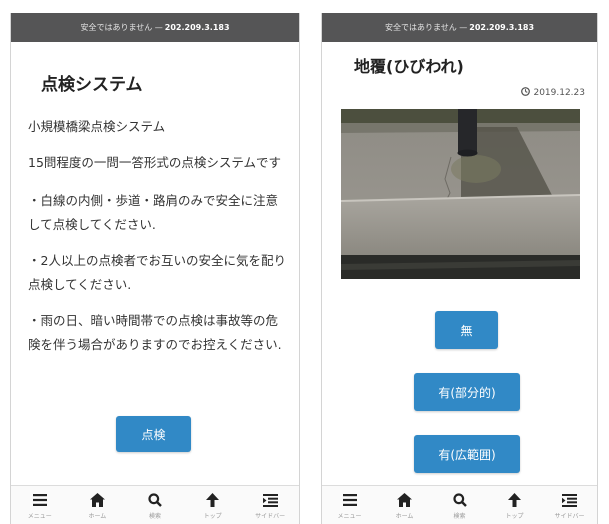  Describe the element at coordinates (92, 85) in the screenshot. I see `page-title: 点検システム` at that location.